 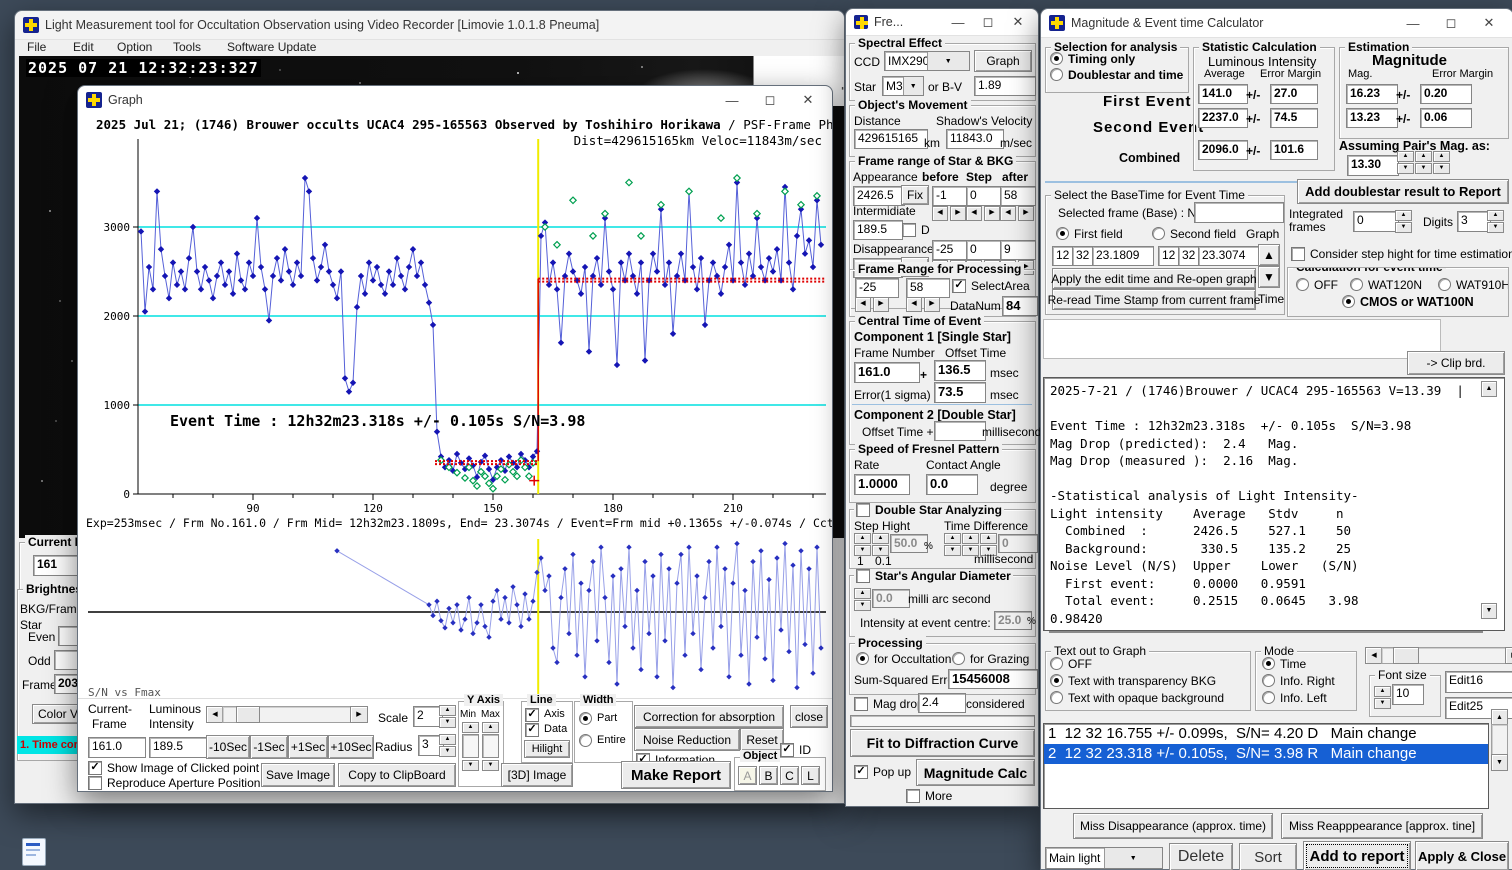 I want to click on luminous-intensity-field: 189.5, so click(x=179, y=747).